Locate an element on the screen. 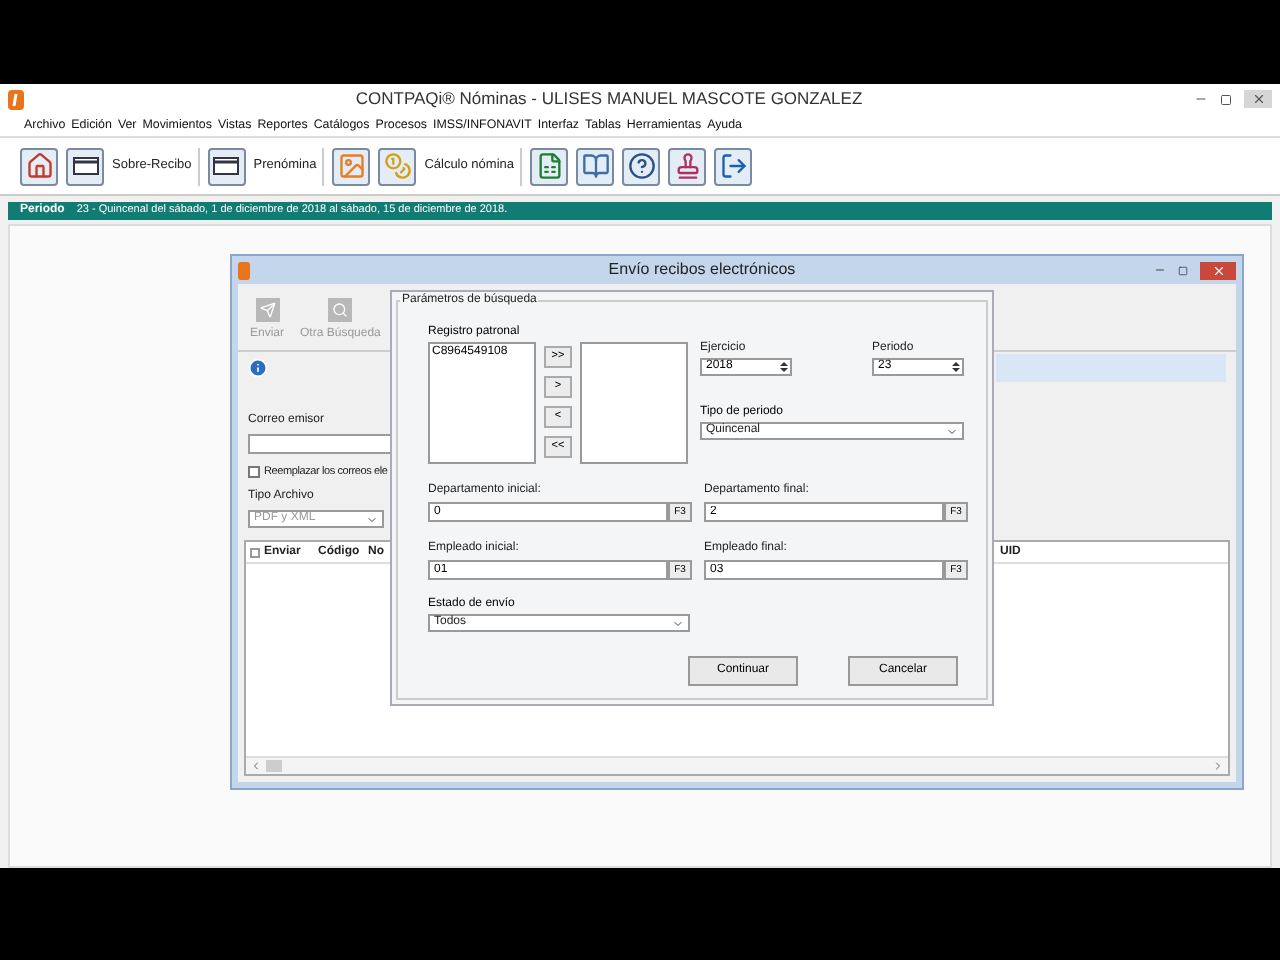  search-icon is located at coordinates (340, 310).